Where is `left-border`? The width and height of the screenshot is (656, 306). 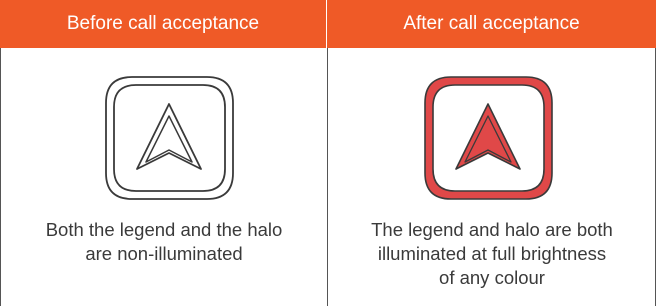 left-border is located at coordinates (0, 177).